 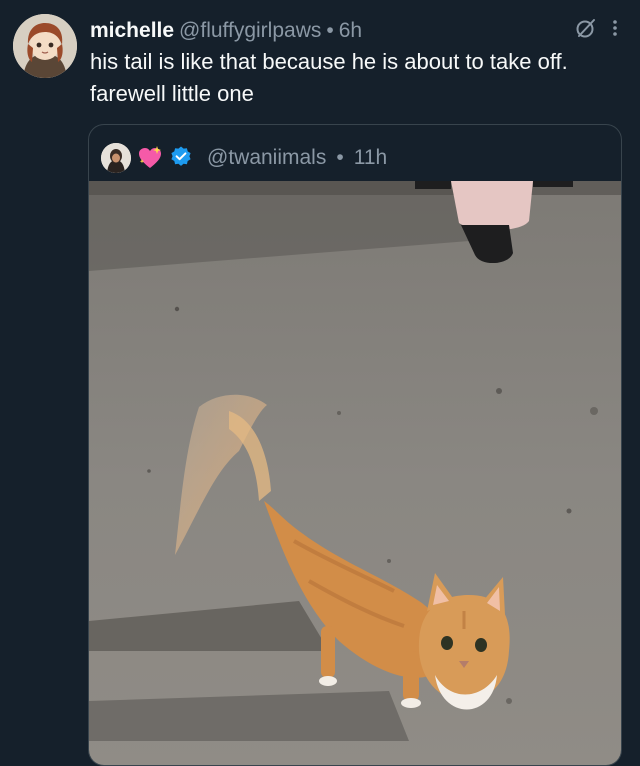 I want to click on quote-avatar, so click(x=116, y=158).